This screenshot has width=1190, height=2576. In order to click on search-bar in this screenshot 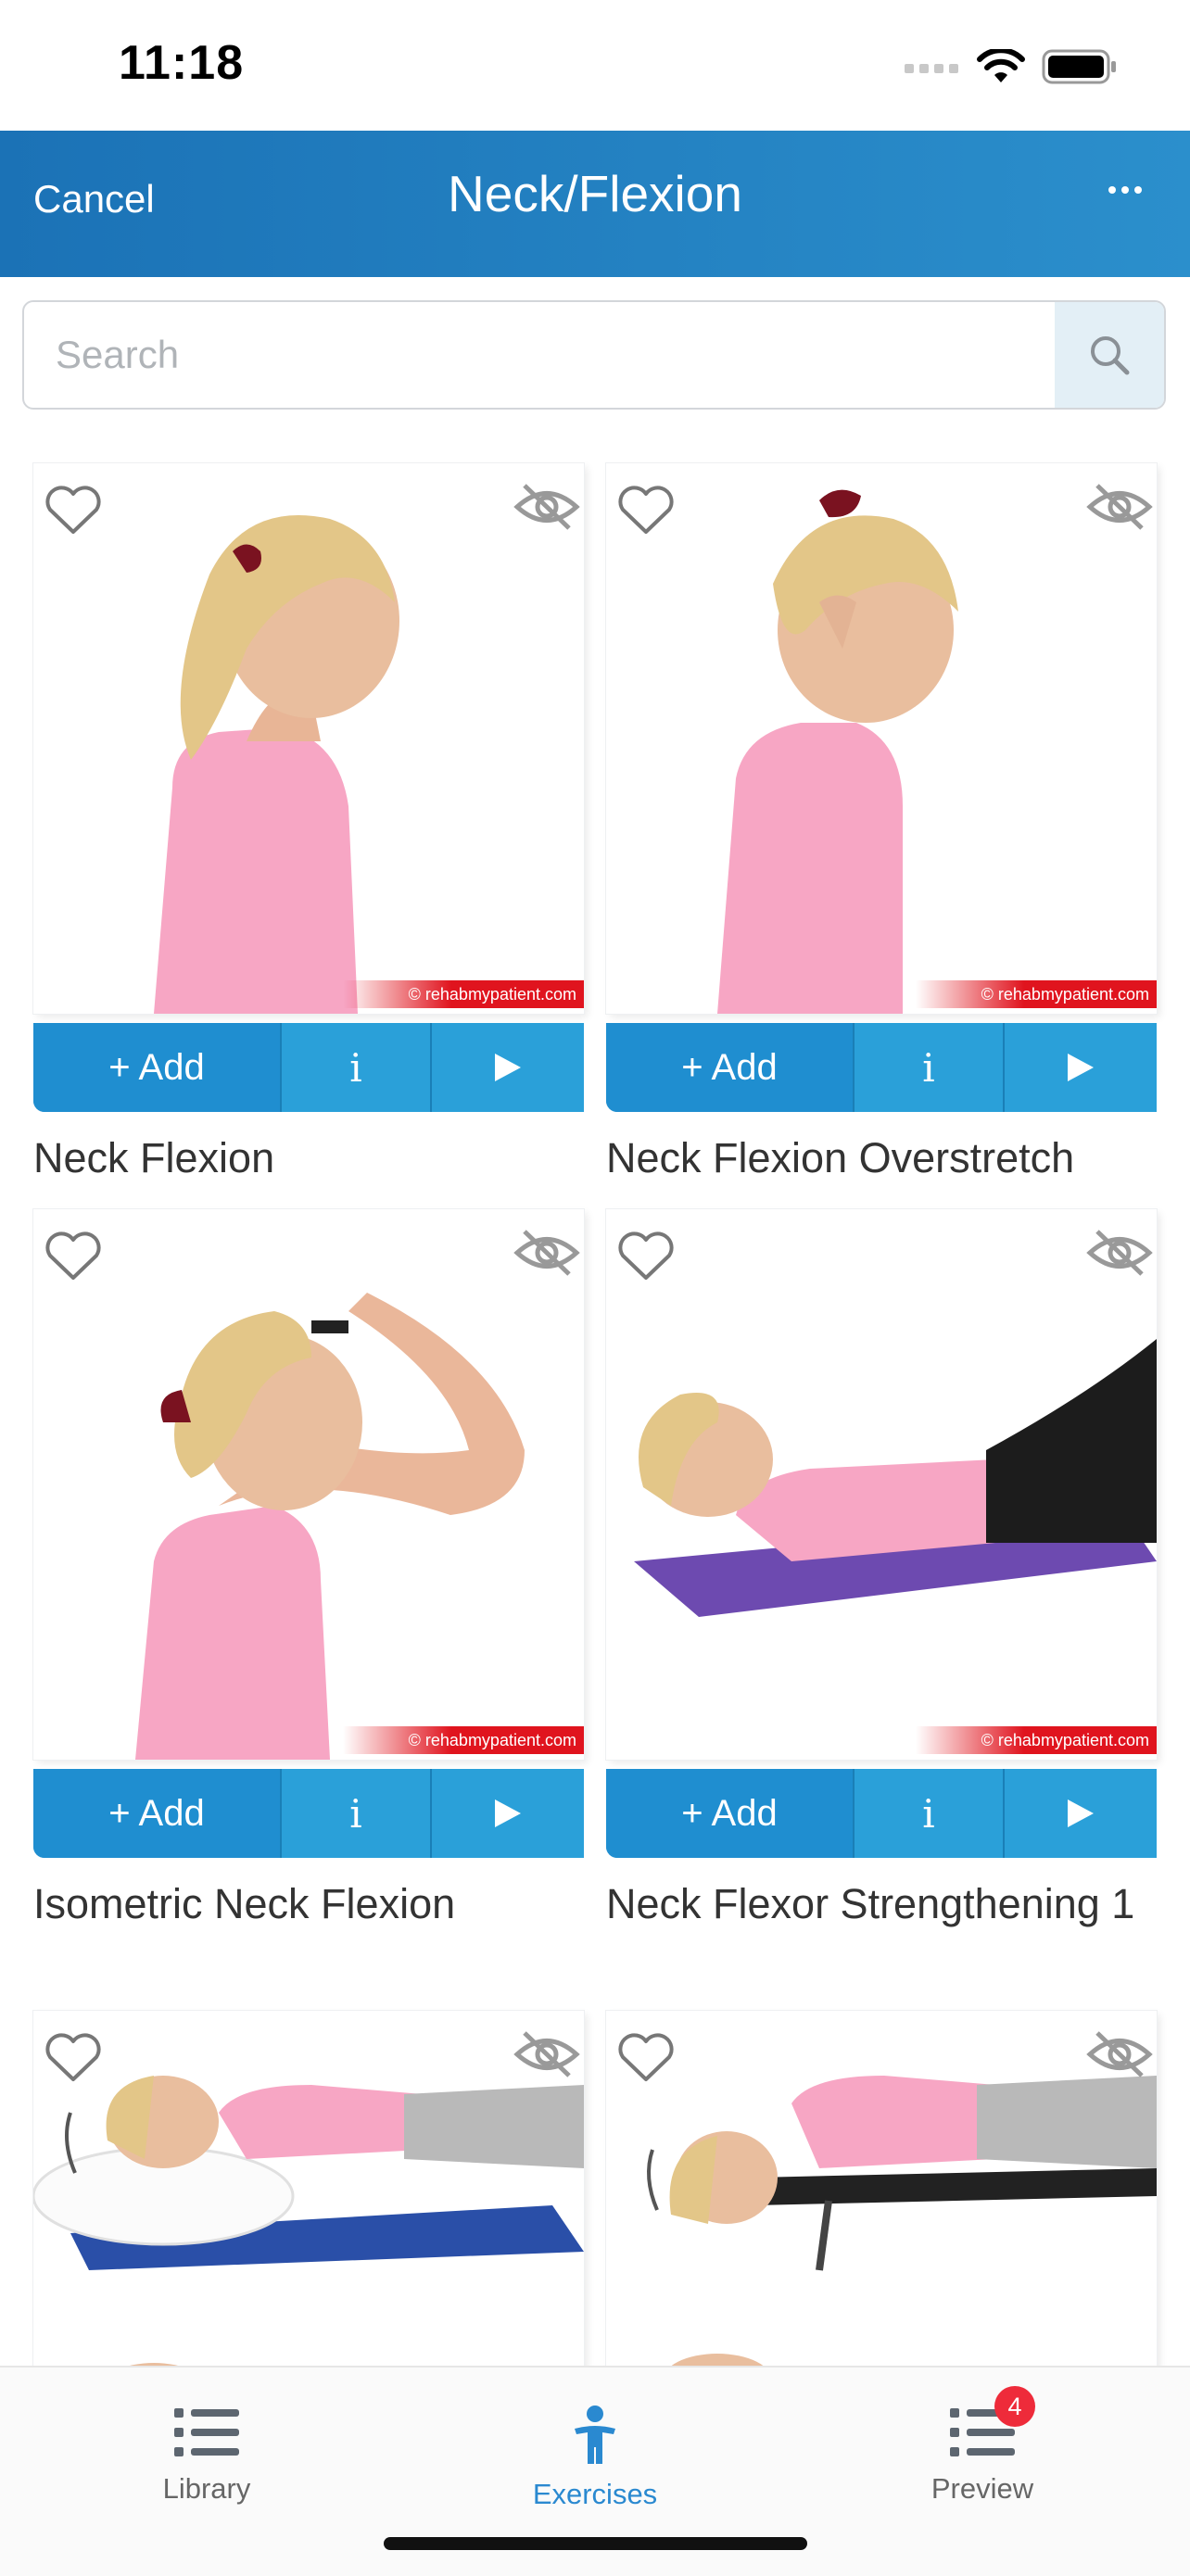, I will do `click(594, 355)`.